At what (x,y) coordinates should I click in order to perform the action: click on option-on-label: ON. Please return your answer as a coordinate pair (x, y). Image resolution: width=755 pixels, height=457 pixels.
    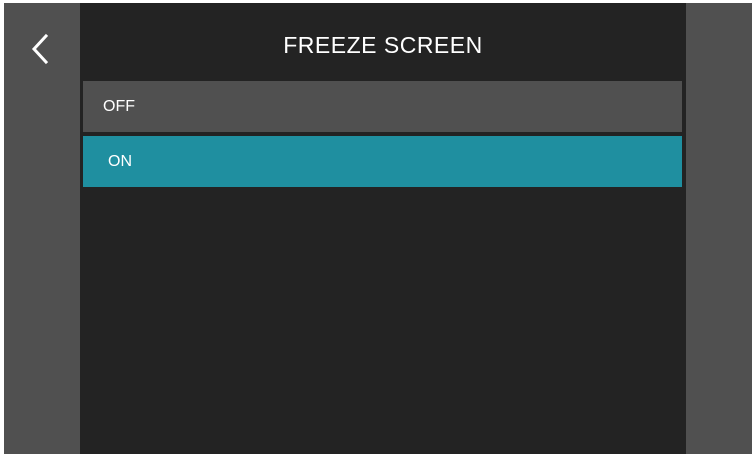
    Looking at the image, I should click on (120, 161).